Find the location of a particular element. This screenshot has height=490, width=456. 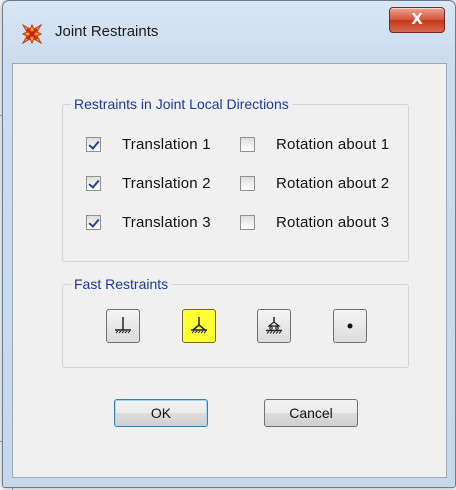

translation-1-checkbox-row: Translation 1 is located at coordinates (148, 144).